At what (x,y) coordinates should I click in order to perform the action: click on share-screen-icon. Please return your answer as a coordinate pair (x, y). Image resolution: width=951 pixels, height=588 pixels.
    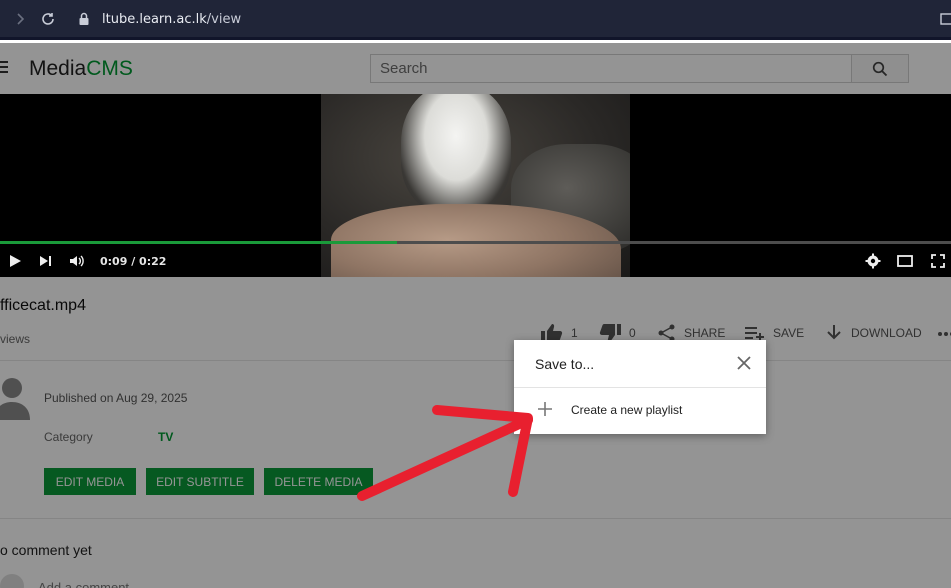
    Looking at the image, I should click on (945, 19).